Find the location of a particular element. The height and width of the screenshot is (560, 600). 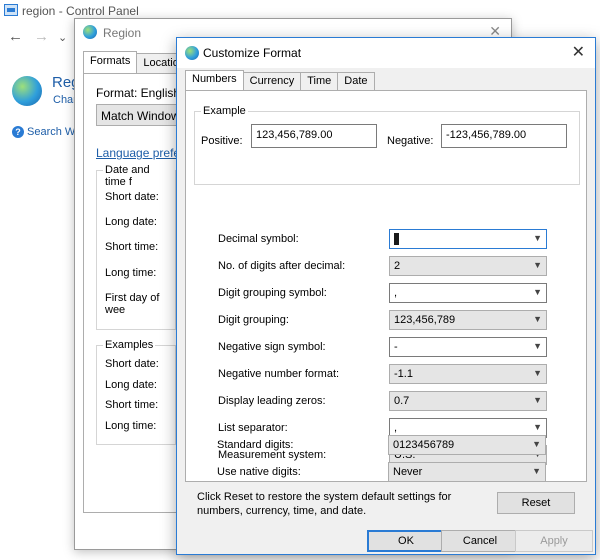

example-long-time-label: Long time: is located at coordinates (131, 426).